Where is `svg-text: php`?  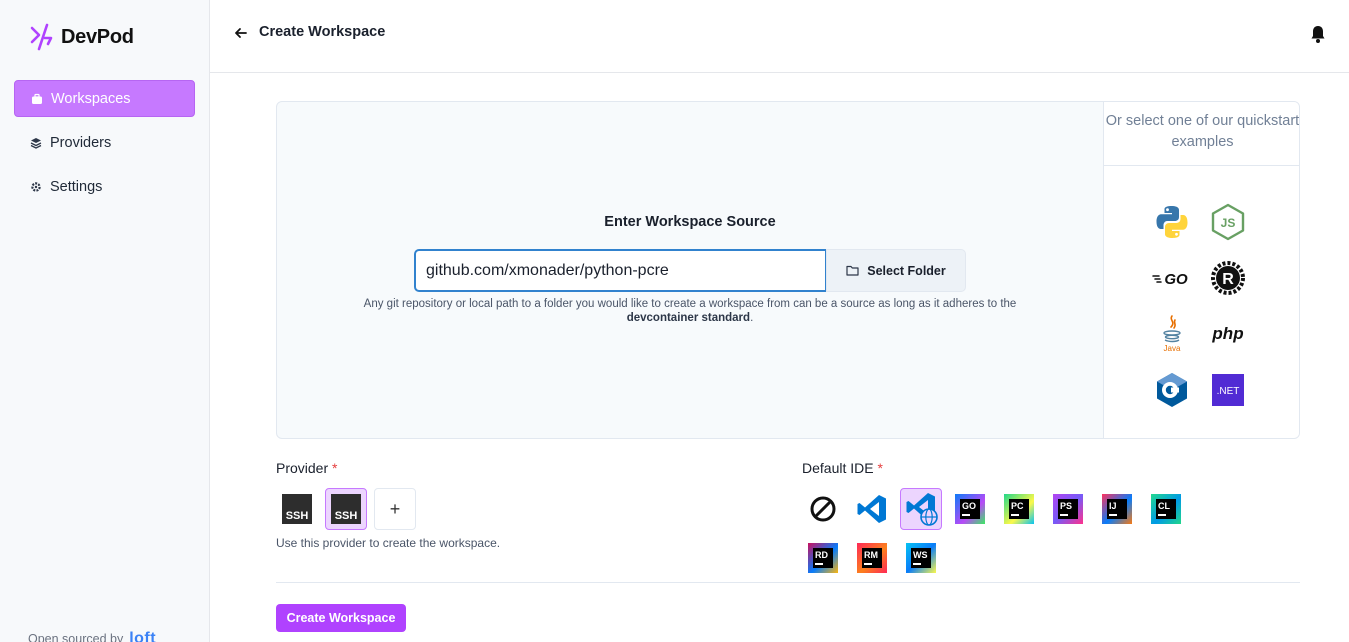 svg-text: php is located at coordinates (1227, 333).